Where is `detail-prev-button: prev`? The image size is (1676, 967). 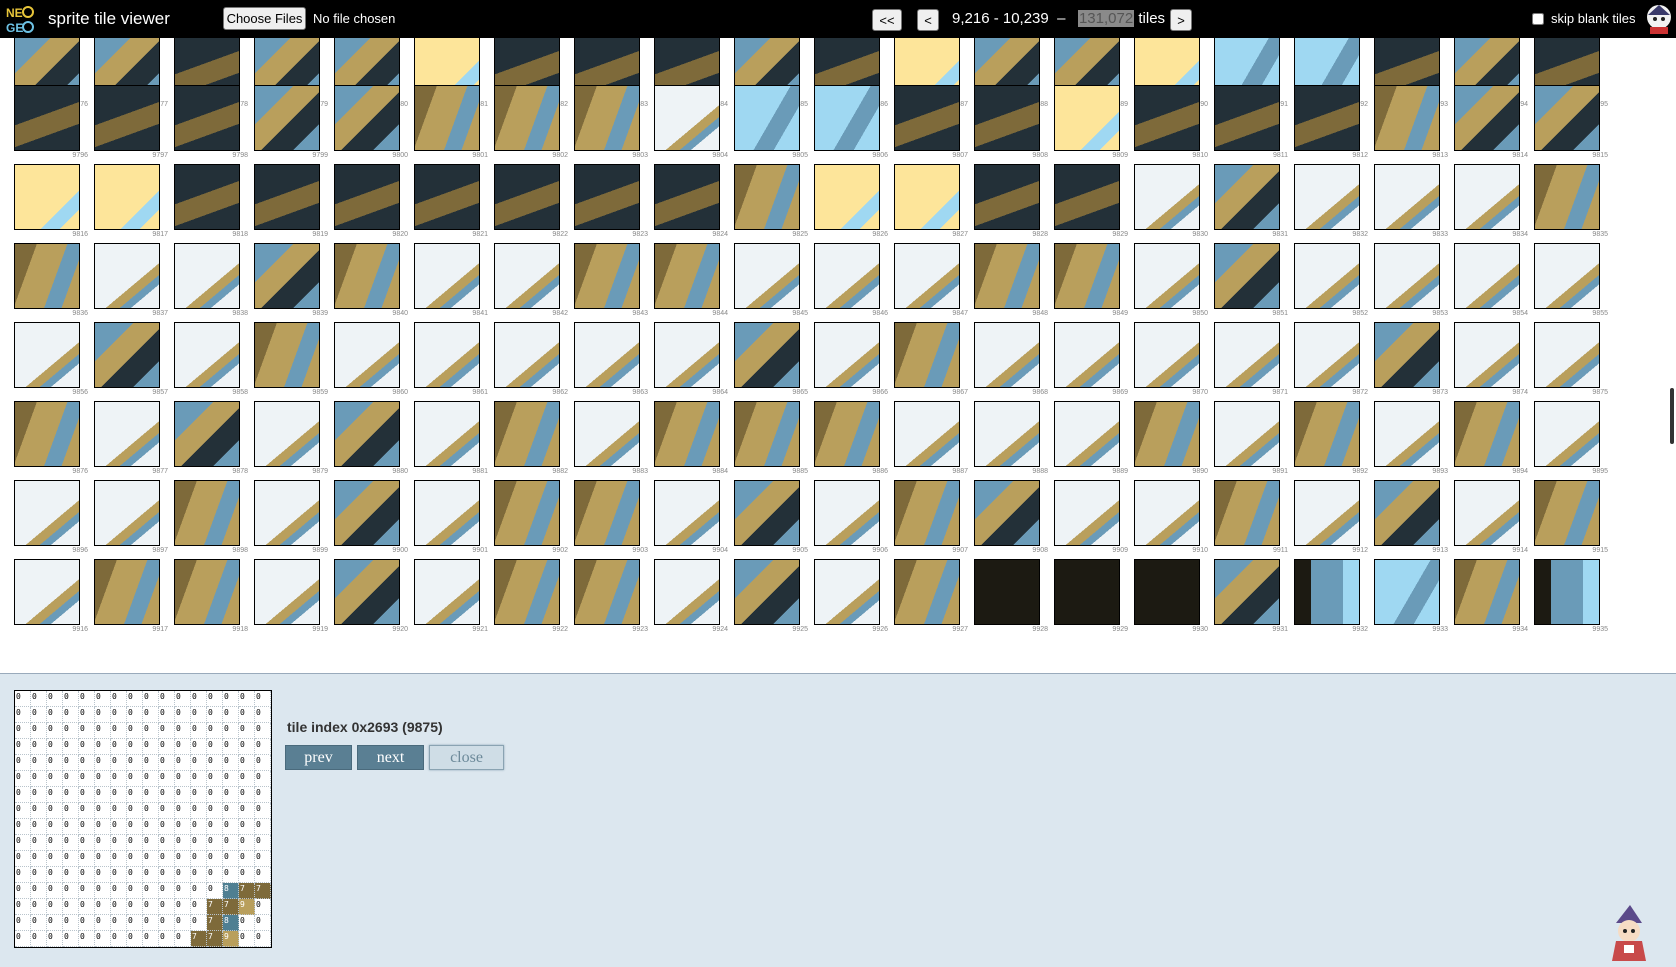 detail-prev-button: prev is located at coordinates (318, 757).